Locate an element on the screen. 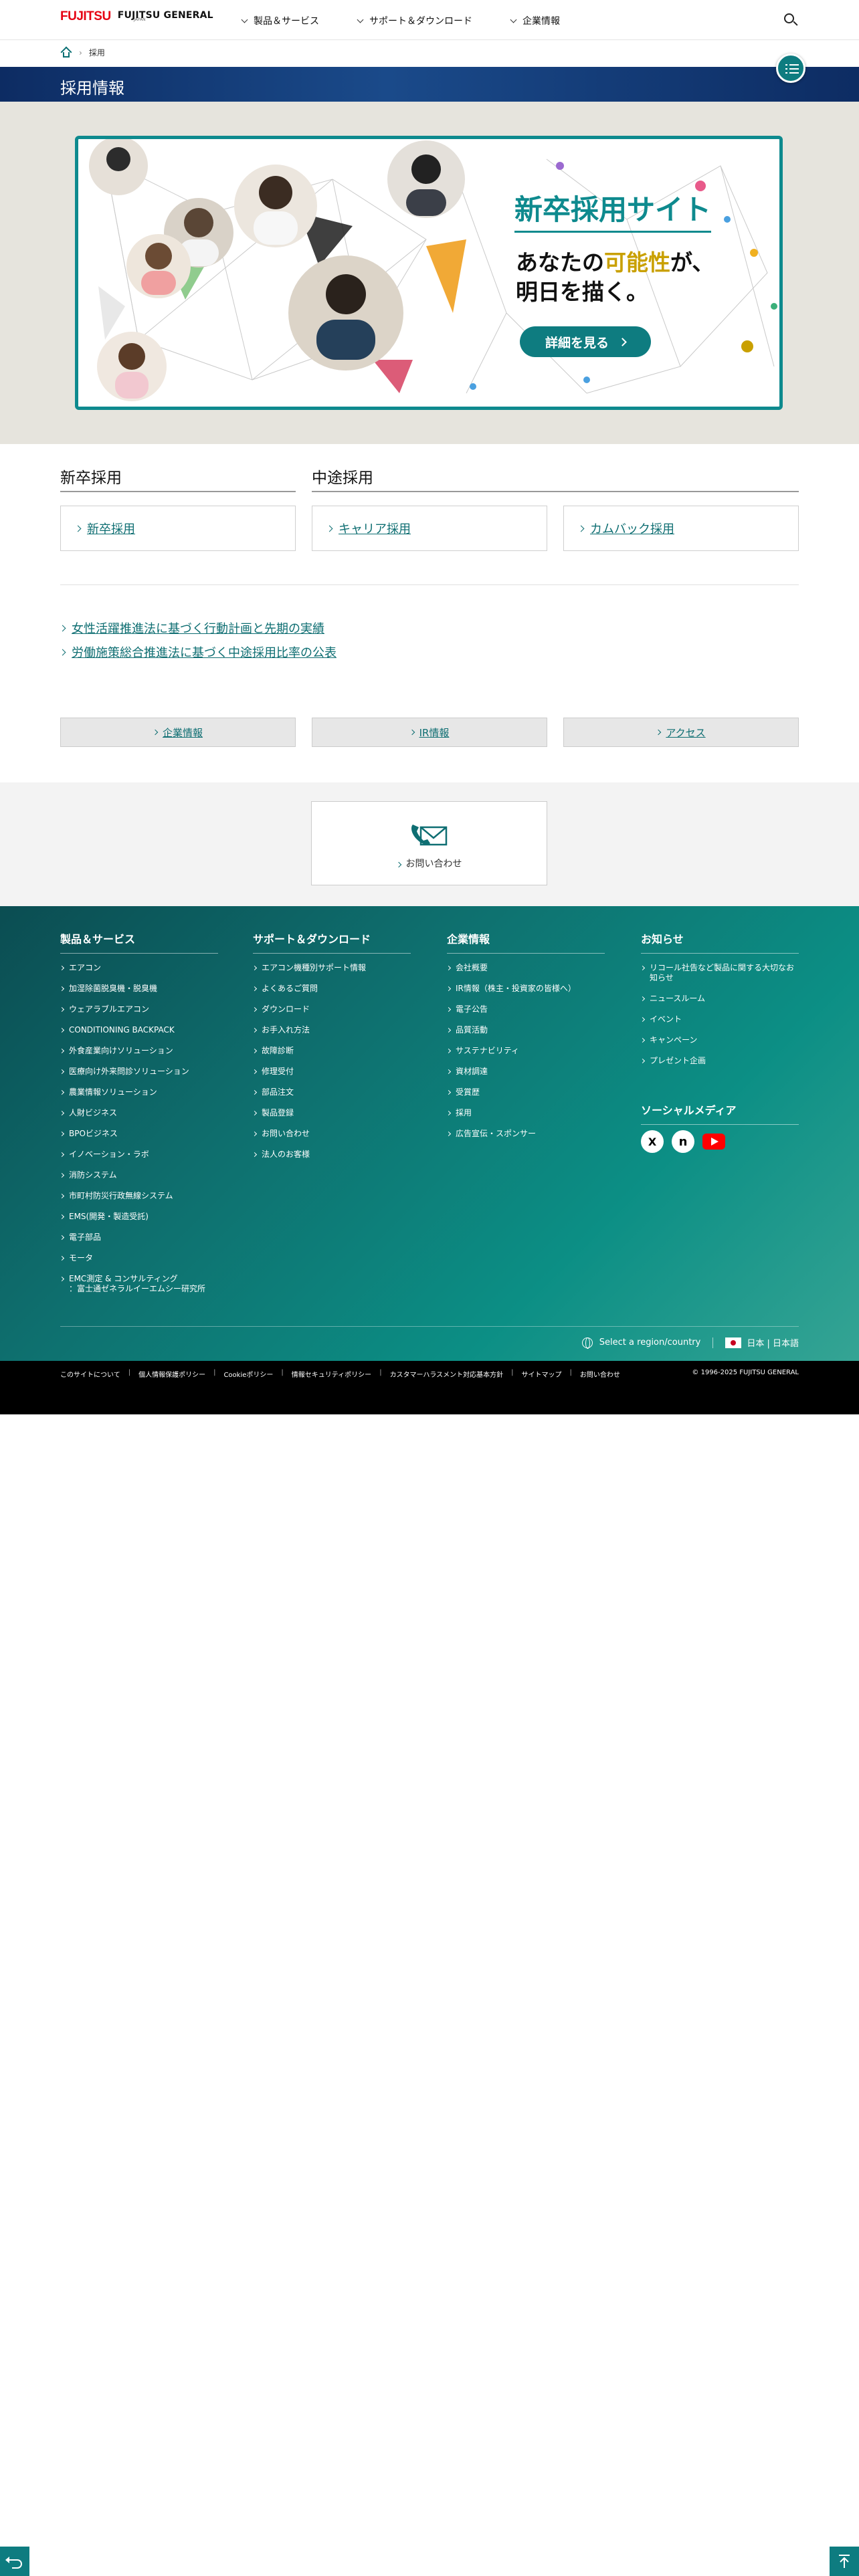  home-icon is located at coordinates (66, 52).